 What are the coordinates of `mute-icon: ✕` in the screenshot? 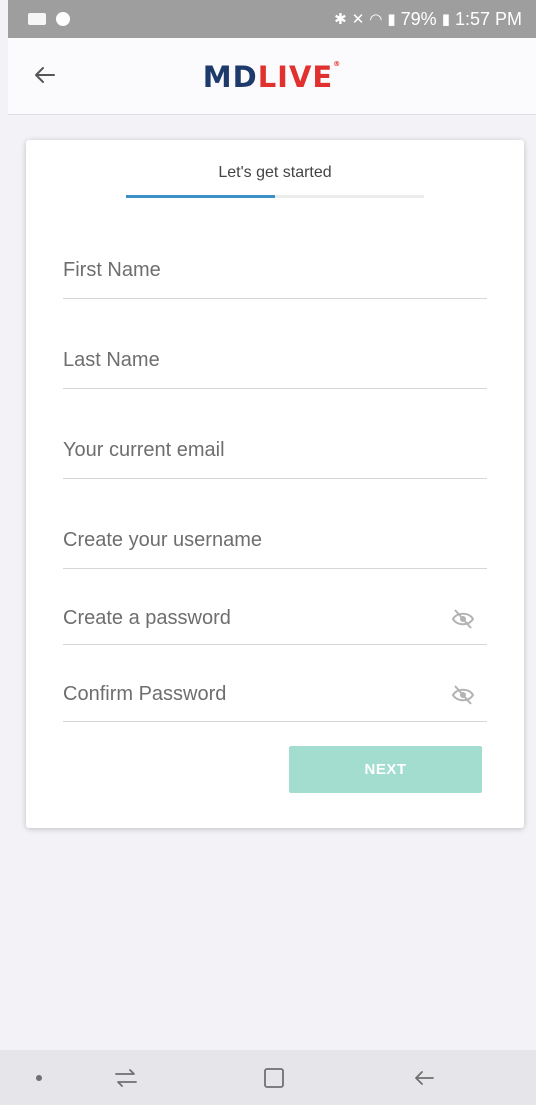 It's located at (358, 19).